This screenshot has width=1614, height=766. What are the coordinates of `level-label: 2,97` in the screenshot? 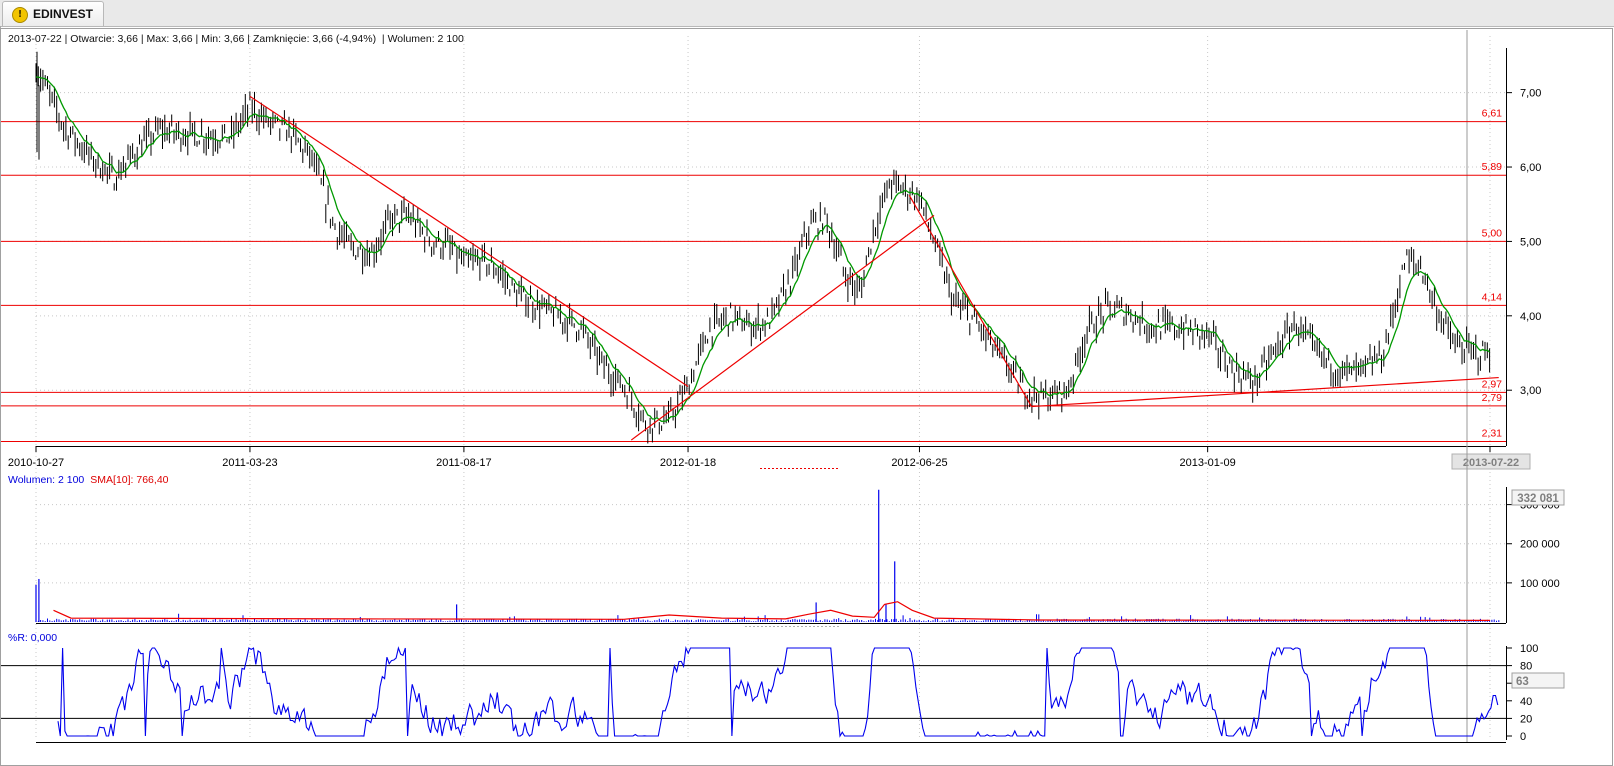 It's located at (1492, 384).